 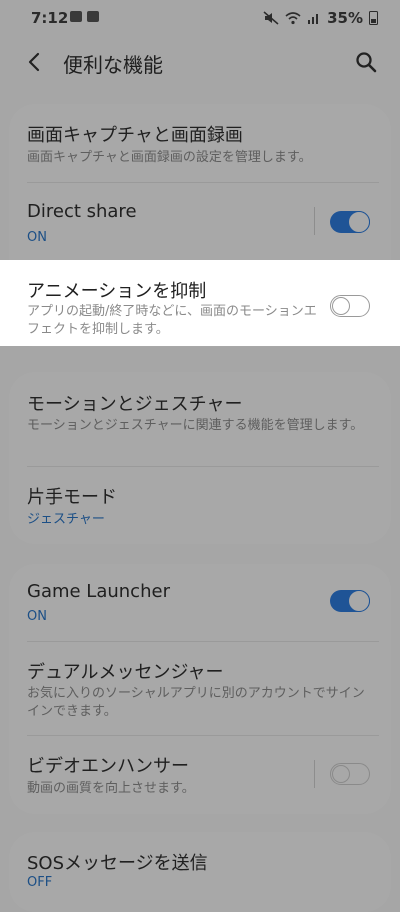 What do you see at coordinates (135, 135) in the screenshot?
I see `setting-title: 画面キャプチャと画面録画` at bounding box center [135, 135].